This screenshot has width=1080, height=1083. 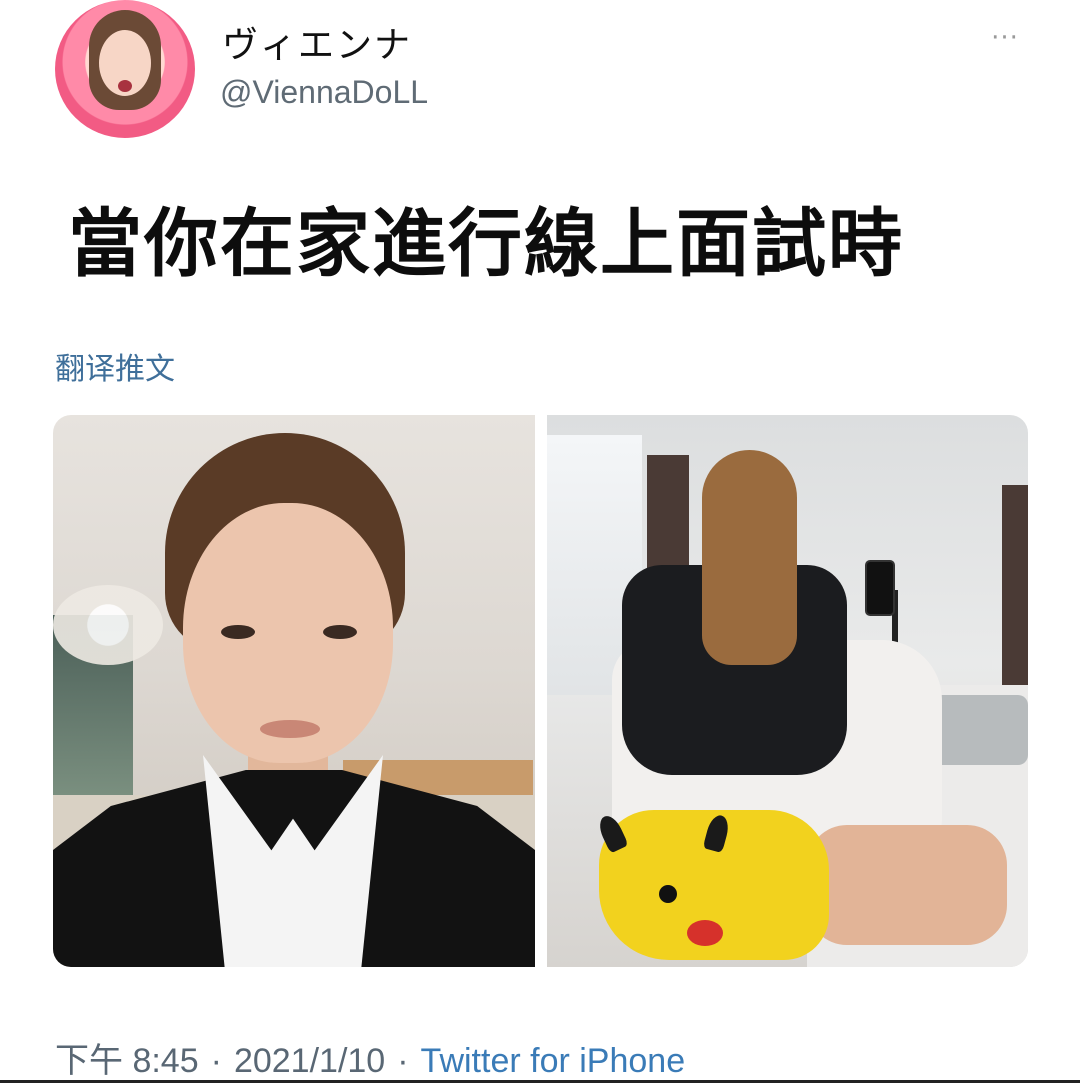 I want to click on tweet-footer: 下午 8:45 · 2021/1/10 · Twitter for iPhone, so click(x=370, y=1057).